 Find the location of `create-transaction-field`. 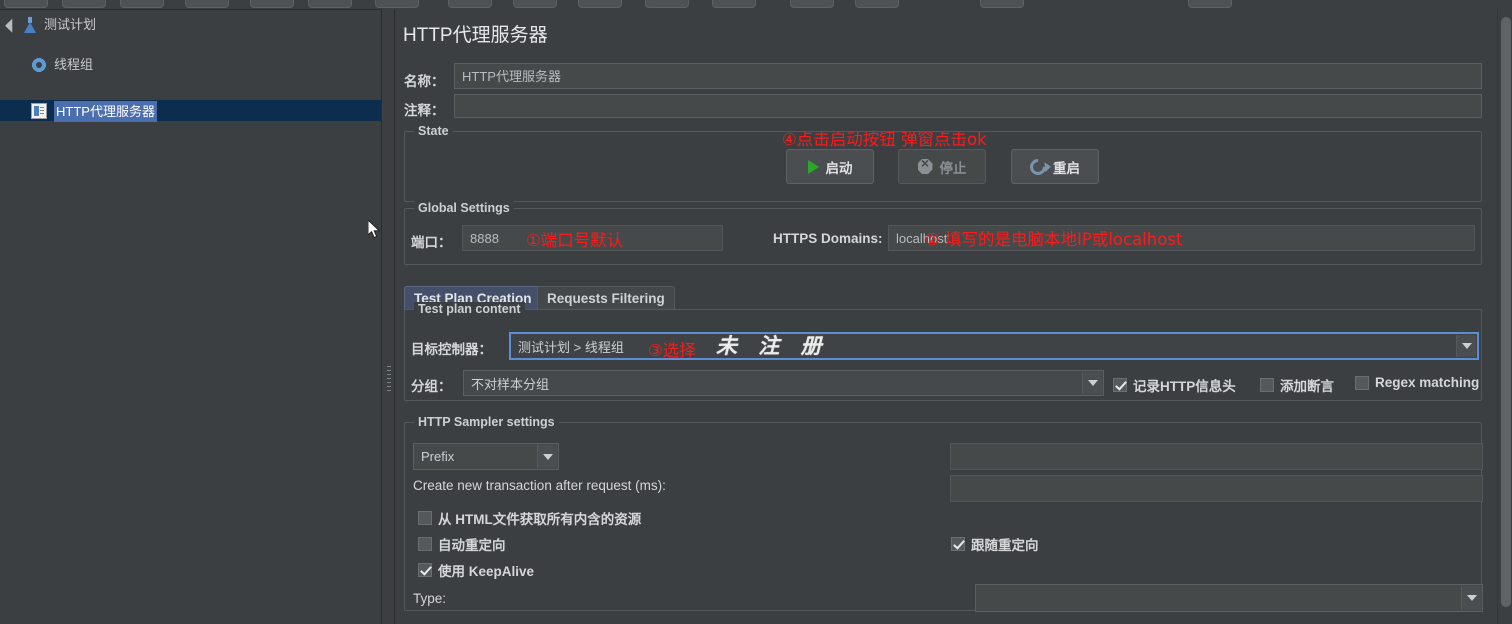

create-transaction-field is located at coordinates (1216, 488).